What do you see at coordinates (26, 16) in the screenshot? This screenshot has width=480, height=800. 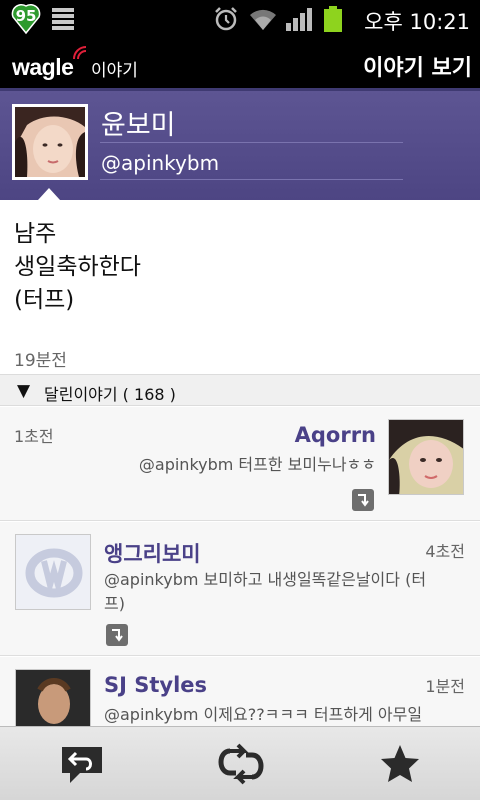 I see `badge-number: 95` at bounding box center [26, 16].